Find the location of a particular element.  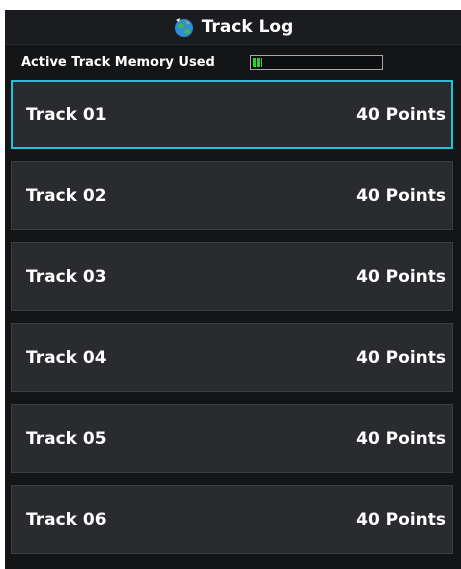

track-row-04: Track 04 40 Points is located at coordinates (232, 357).